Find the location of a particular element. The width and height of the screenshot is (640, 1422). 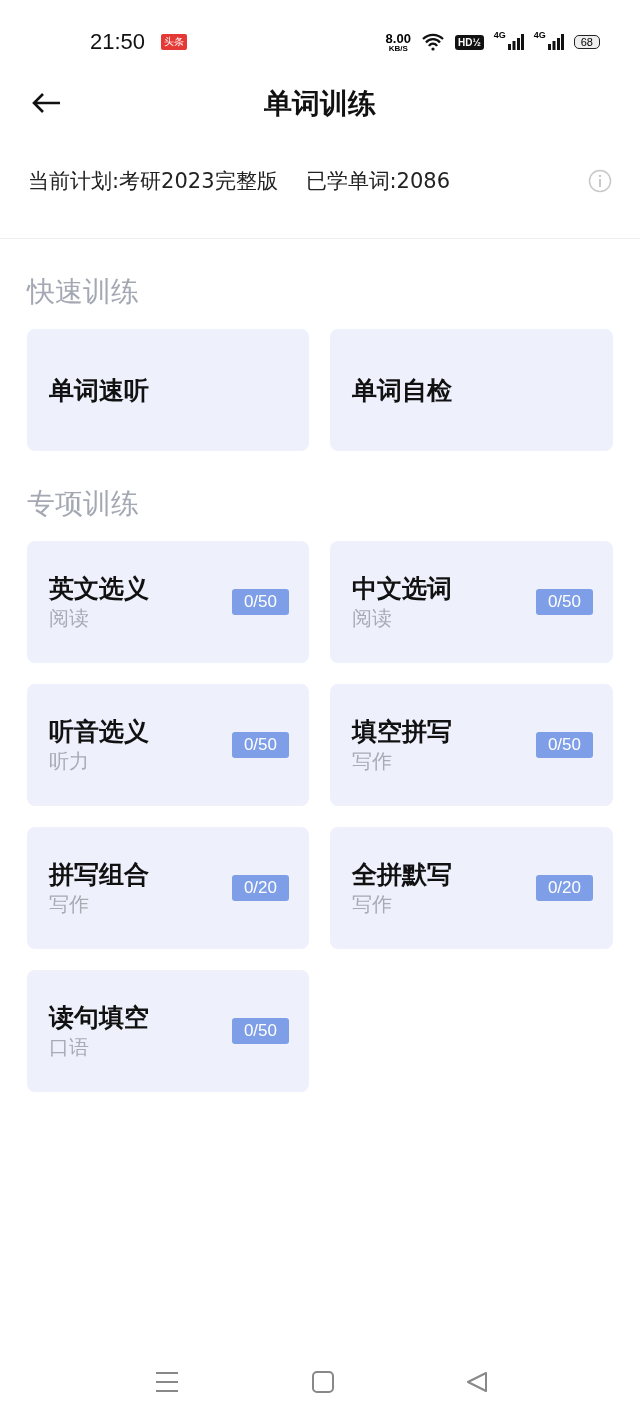

hd-indicator: HD½ is located at coordinates (469, 42).